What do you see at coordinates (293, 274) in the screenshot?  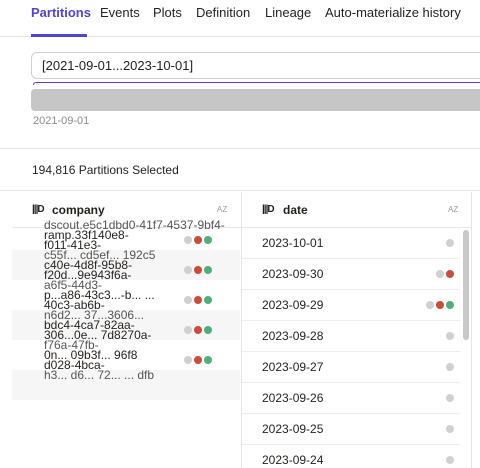 I see `date-partition-key: 2023-09-30` at bounding box center [293, 274].